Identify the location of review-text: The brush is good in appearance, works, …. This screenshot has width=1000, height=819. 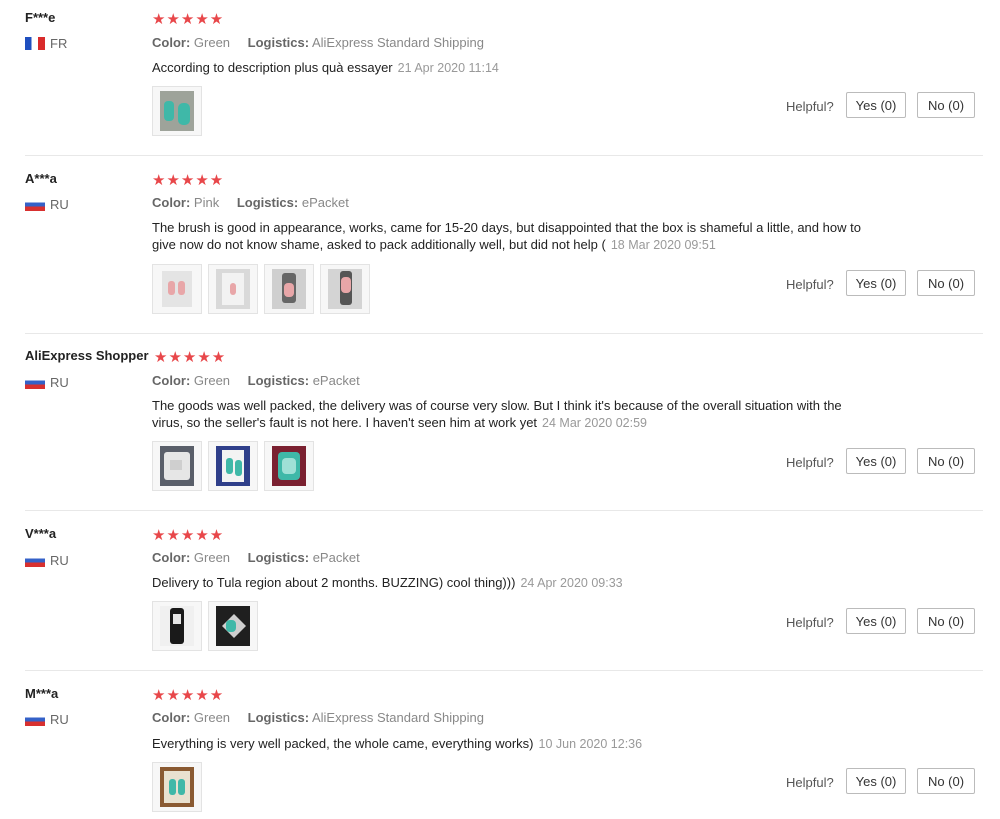
(512, 236).